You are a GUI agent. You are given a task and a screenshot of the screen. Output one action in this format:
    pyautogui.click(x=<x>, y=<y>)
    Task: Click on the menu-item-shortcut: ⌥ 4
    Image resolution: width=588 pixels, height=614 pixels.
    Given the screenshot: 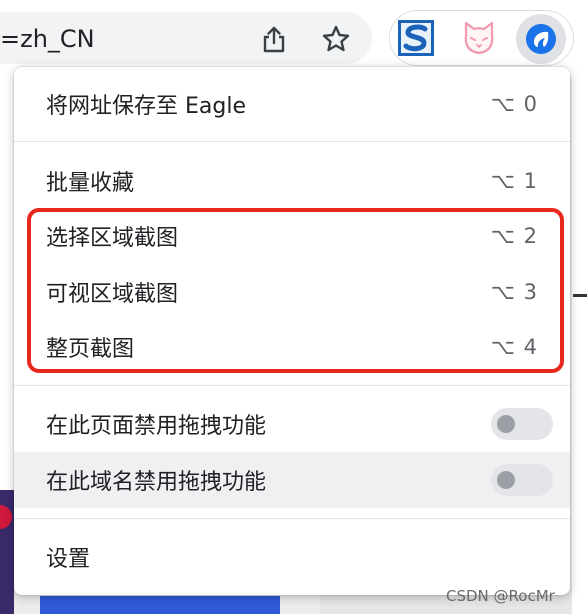 What is the action you would take?
    pyautogui.click(x=514, y=347)
    